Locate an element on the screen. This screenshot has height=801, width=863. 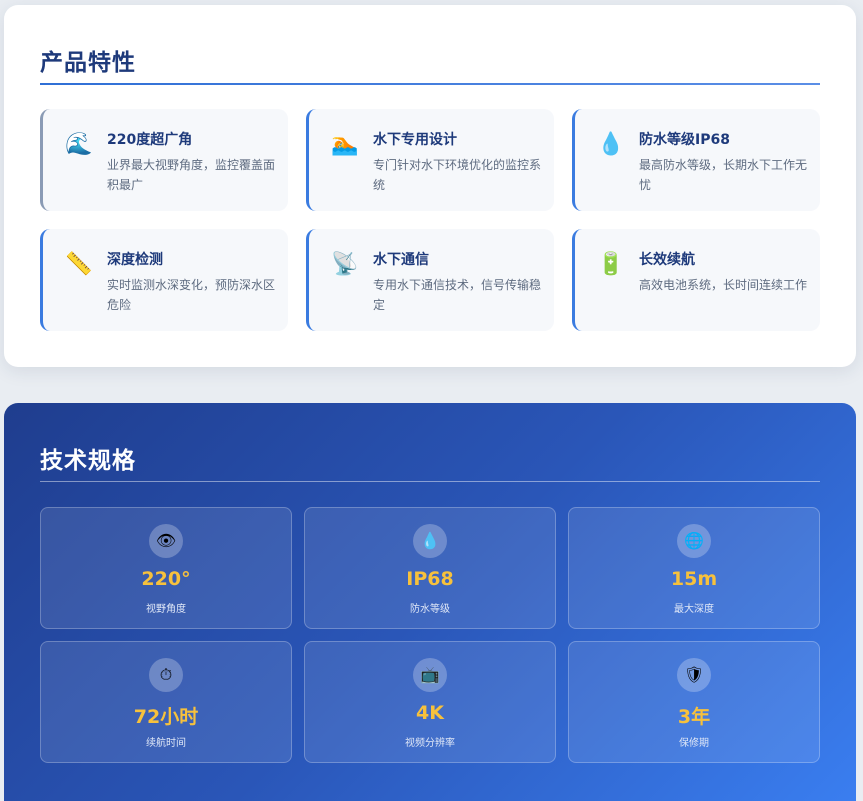
feature-desc: 高效电池系统，长时间连续工作 is located at coordinates (723, 285).